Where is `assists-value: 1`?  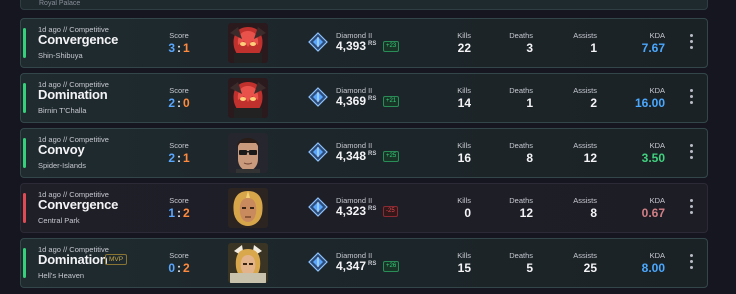 assists-value: 1 is located at coordinates (593, 48).